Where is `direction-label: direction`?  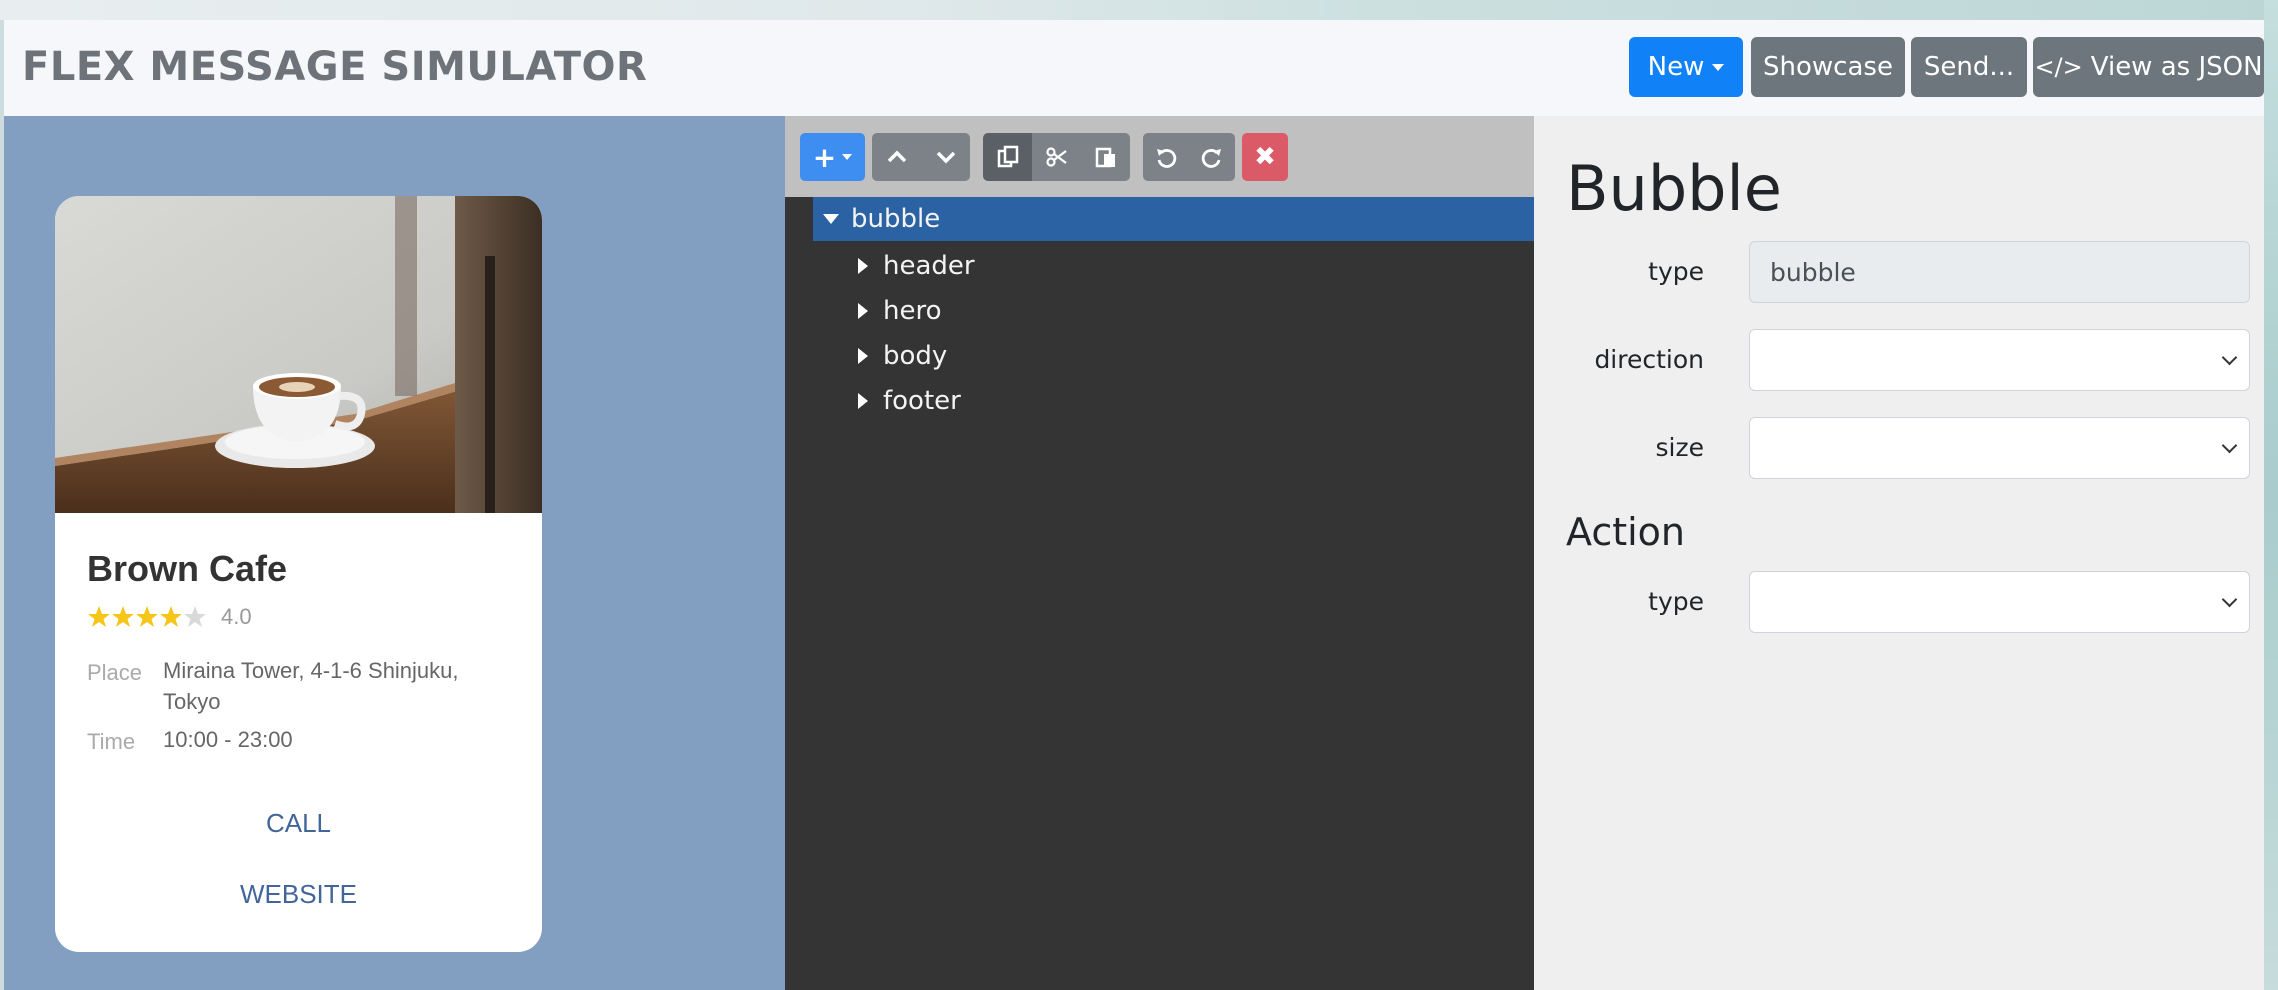 direction-label: direction is located at coordinates (1649, 359).